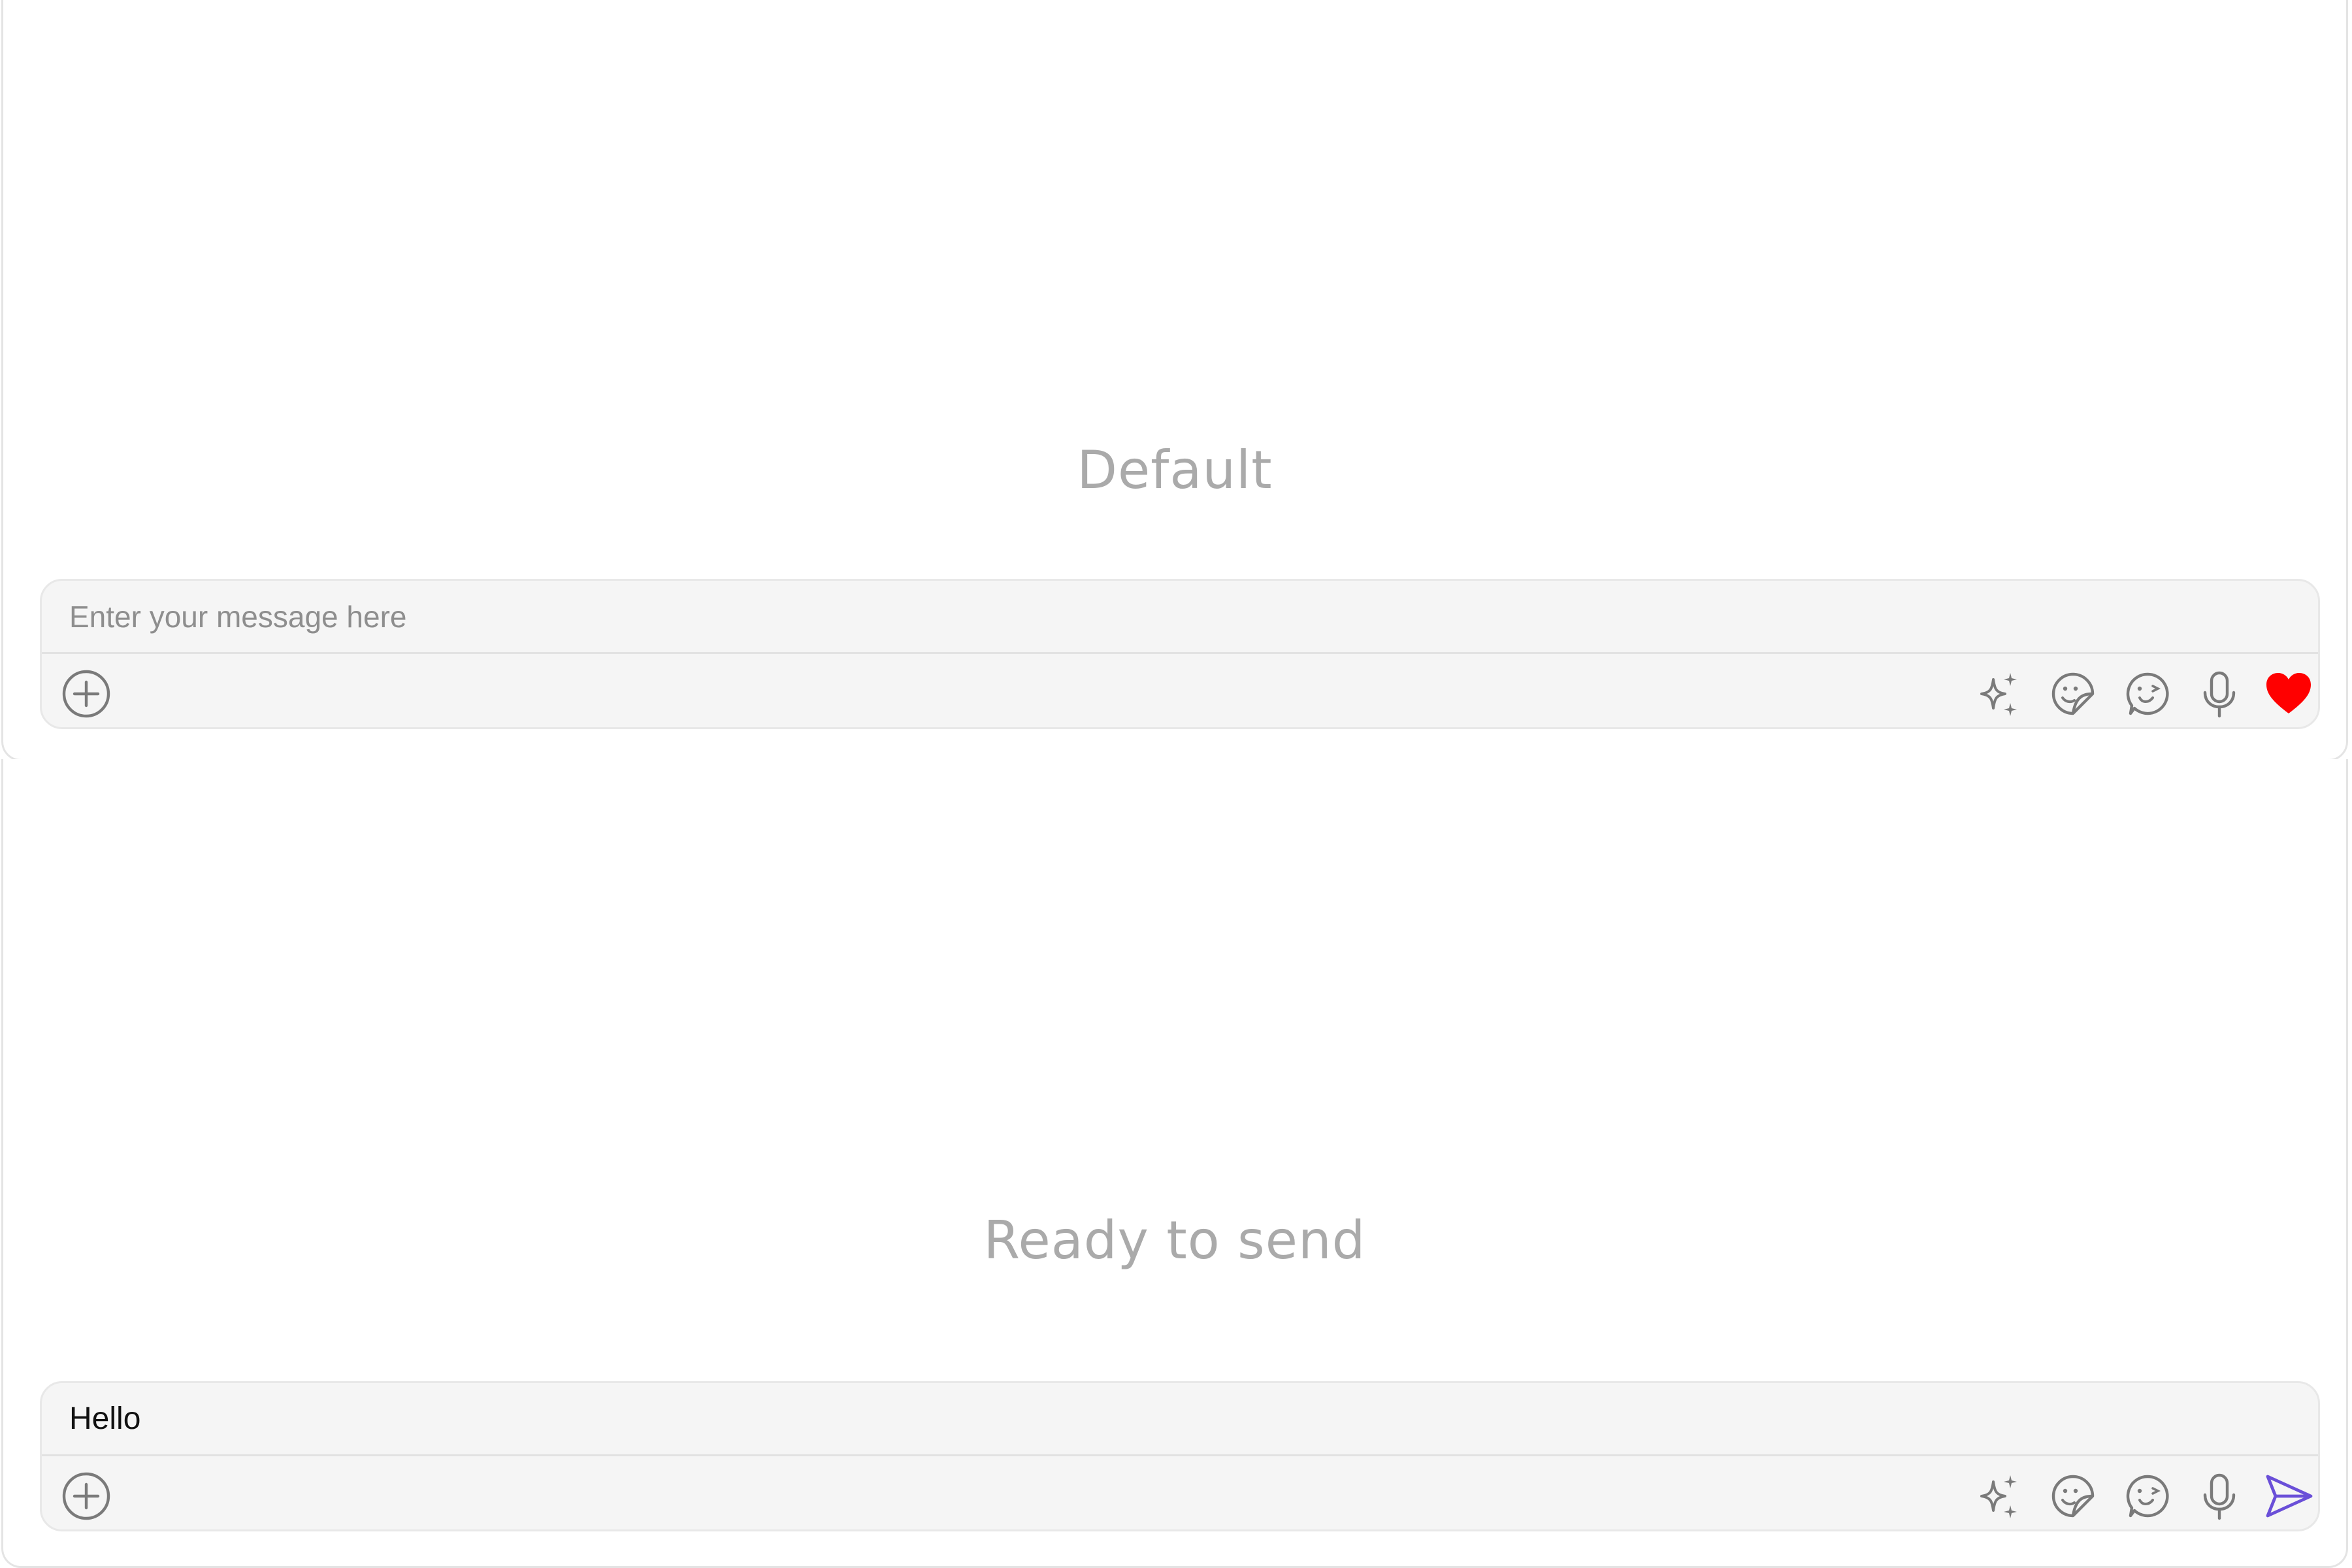 Image resolution: width=2352 pixels, height=1568 pixels. Describe the element at coordinates (1180, 1419) in the screenshot. I see `message-input: Hello` at that location.